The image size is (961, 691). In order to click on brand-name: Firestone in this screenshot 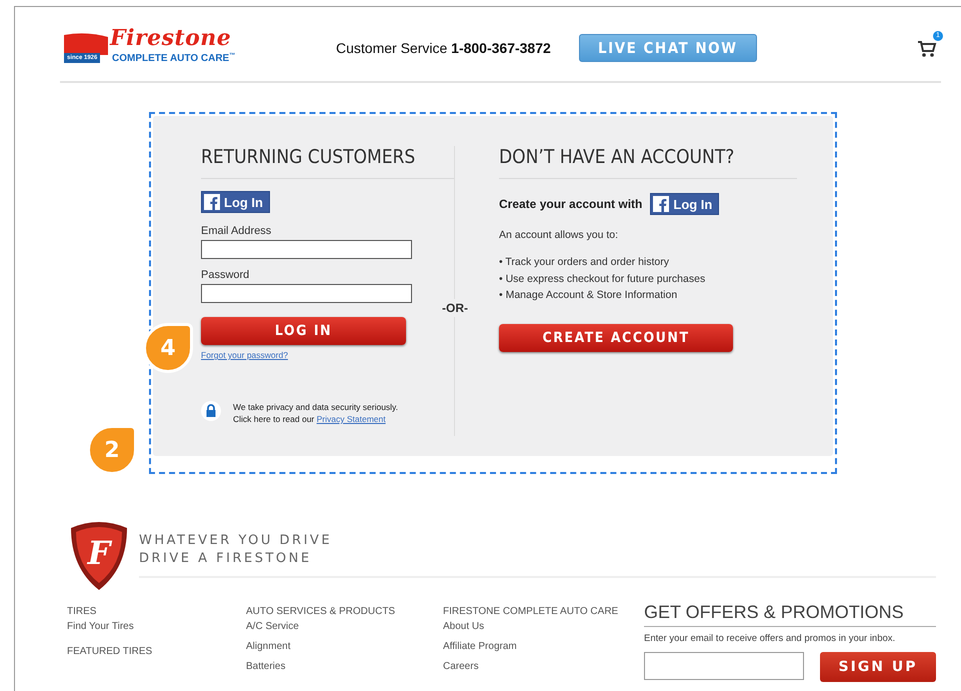, I will do `click(171, 38)`.